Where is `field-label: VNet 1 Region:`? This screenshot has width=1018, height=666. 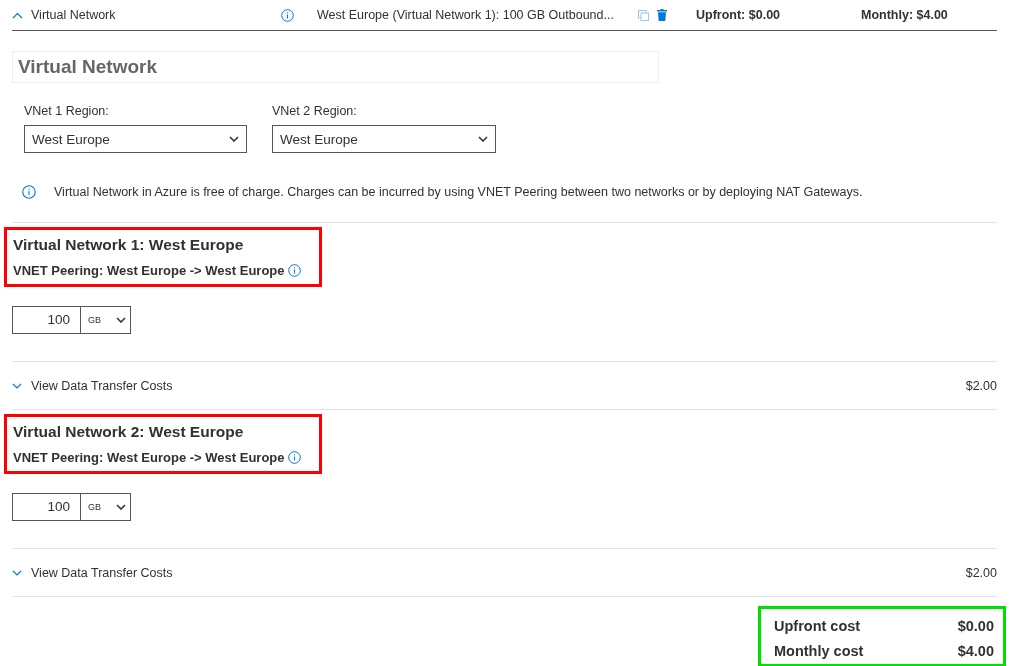
field-label: VNet 1 Region: is located at coordinates (67, 111).